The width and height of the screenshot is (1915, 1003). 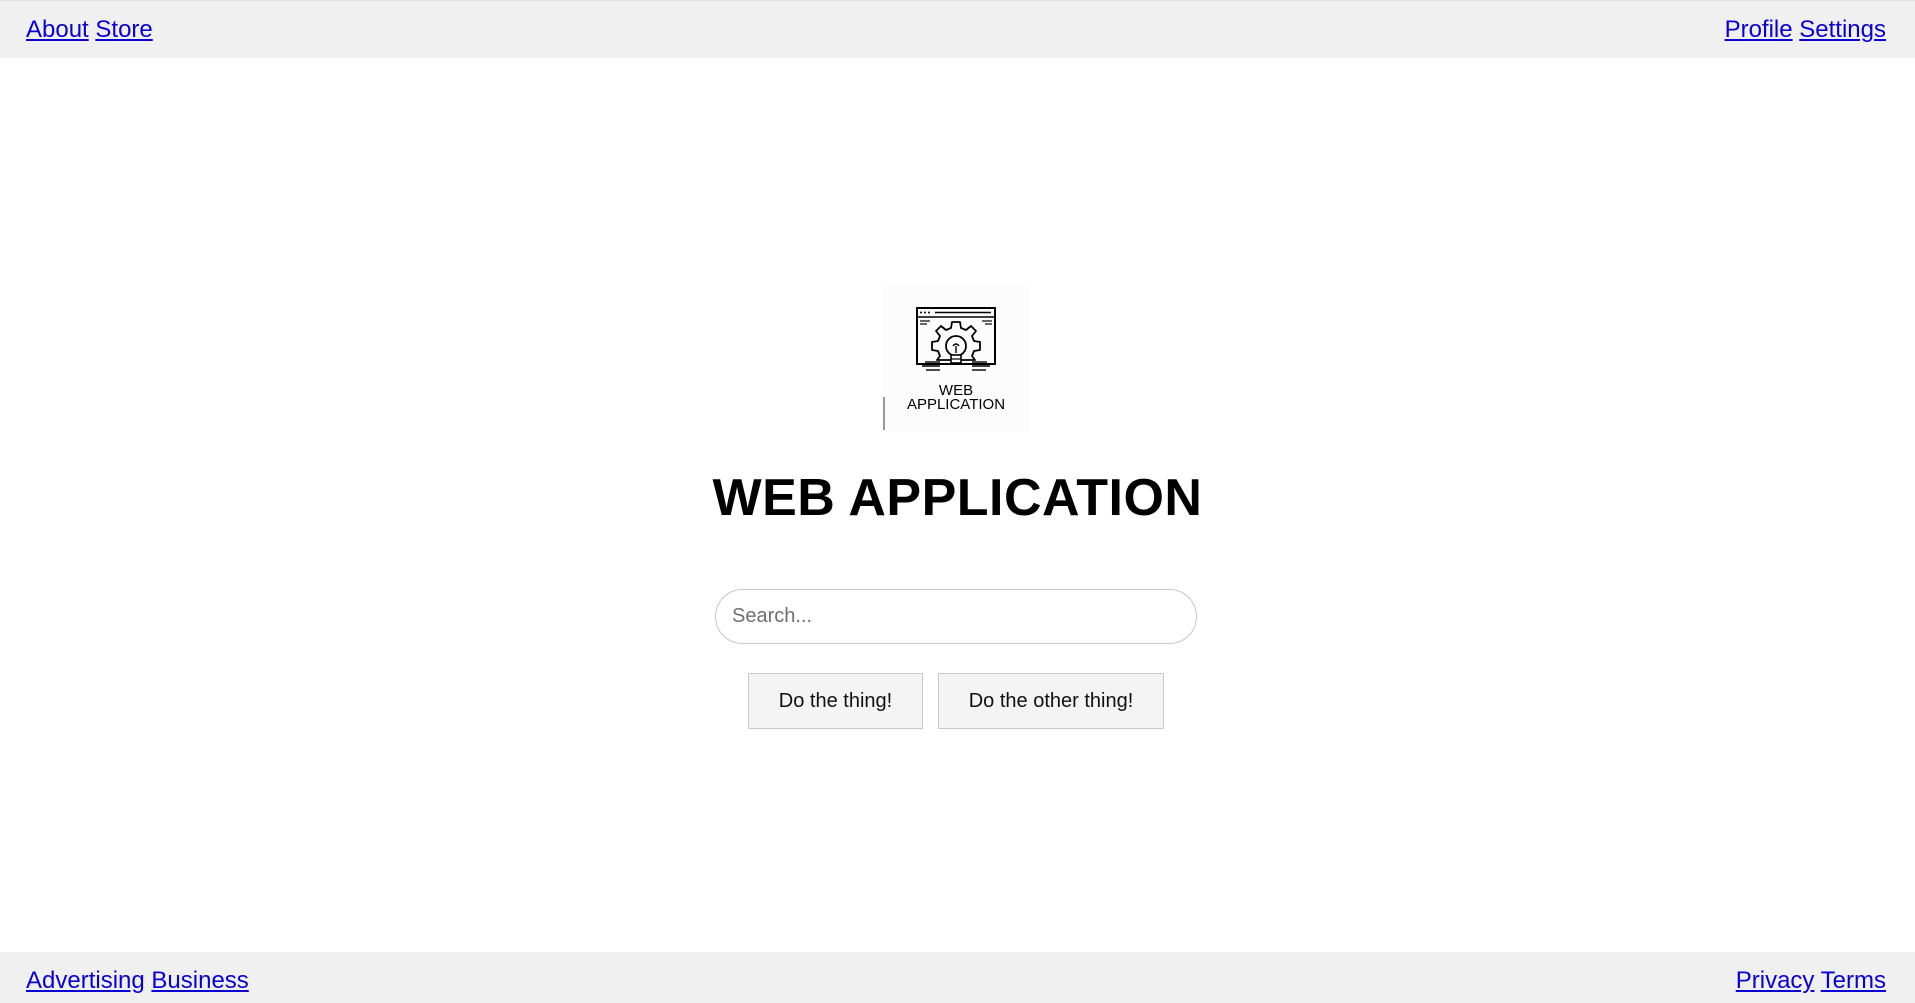 What do you see at coordinates (956, 616) in the screenshot?
I see `search-input` at bounding box center [956, 616].